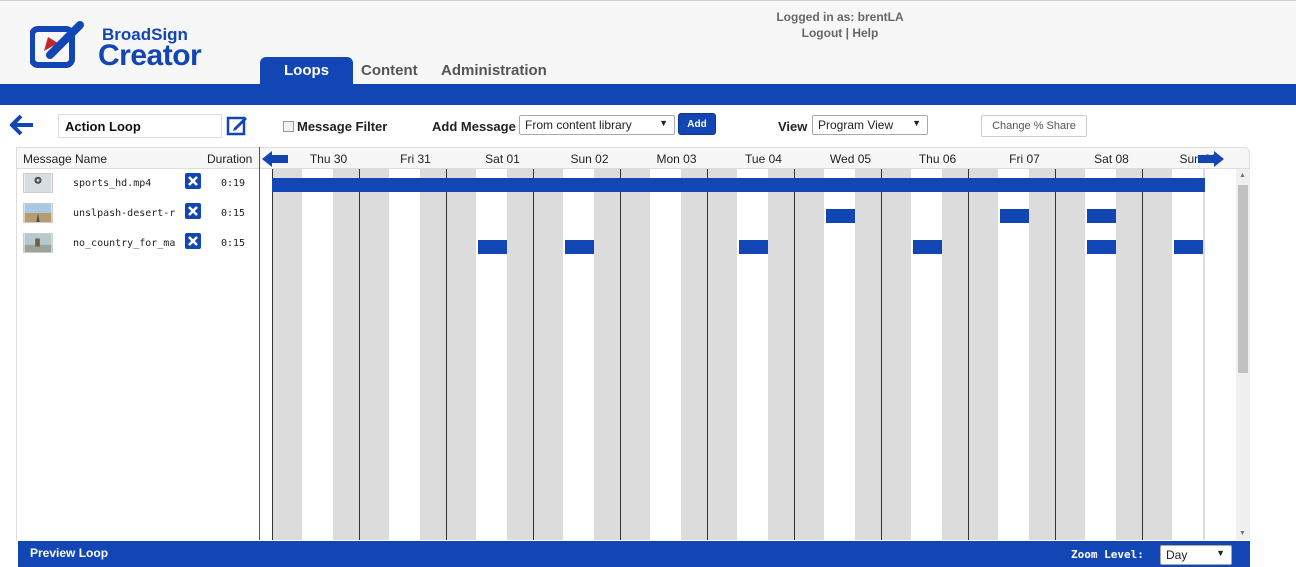  What do you see at coordinates (69, 553) in the screenshot?
I see `preview-loop-button: Preview Loop` at bounding box center [69, 553].